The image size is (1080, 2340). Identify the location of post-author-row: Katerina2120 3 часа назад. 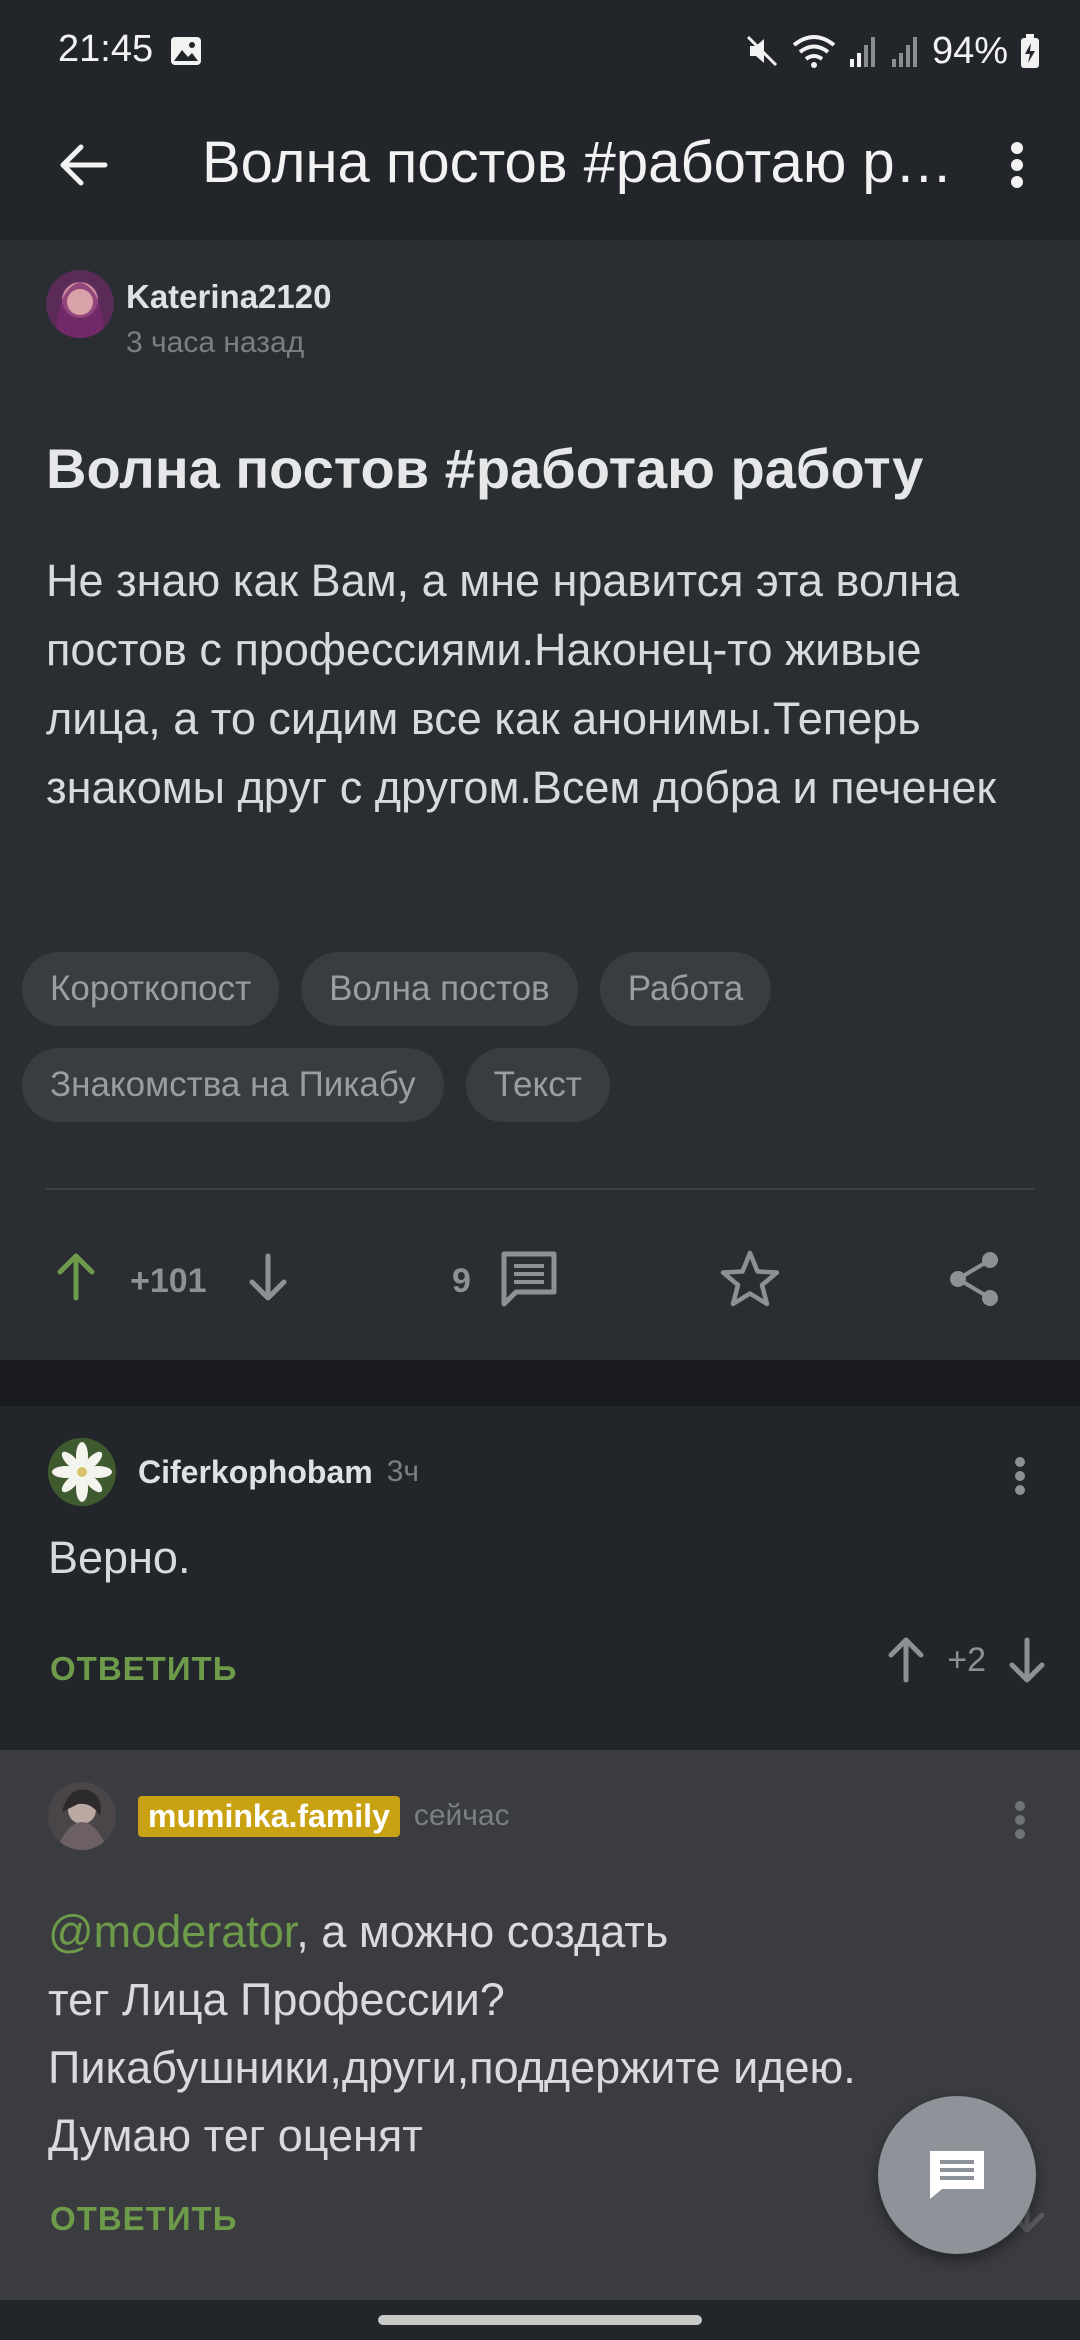
(188, 315).